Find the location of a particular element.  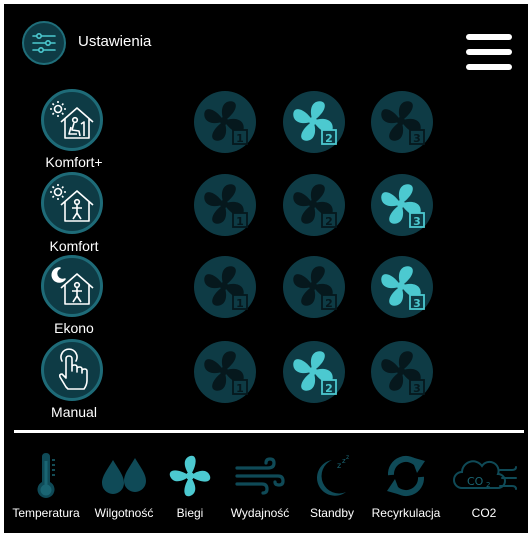

mode-button-komfort is located at coordinates (72, 203).